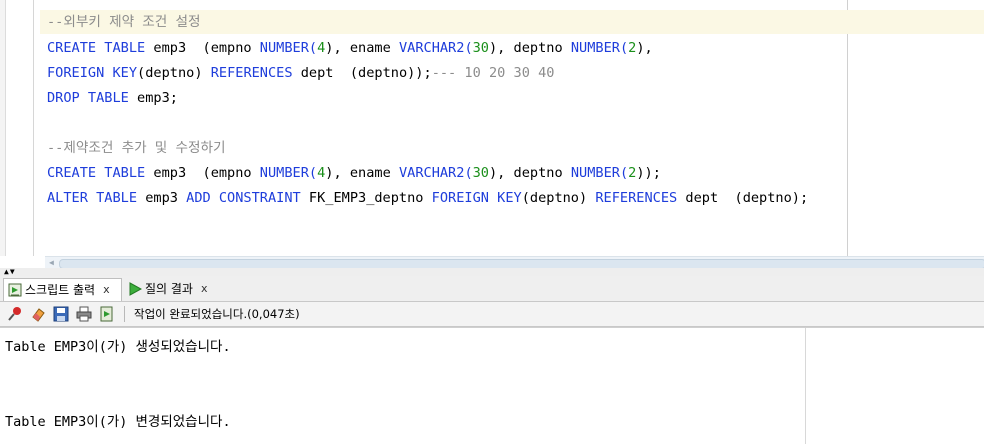 This screenshot has height=444, width=984. What do you see at coordinates (805, 386) in the screenshot?
I see `output-divider` at bounding box center [805, 386].